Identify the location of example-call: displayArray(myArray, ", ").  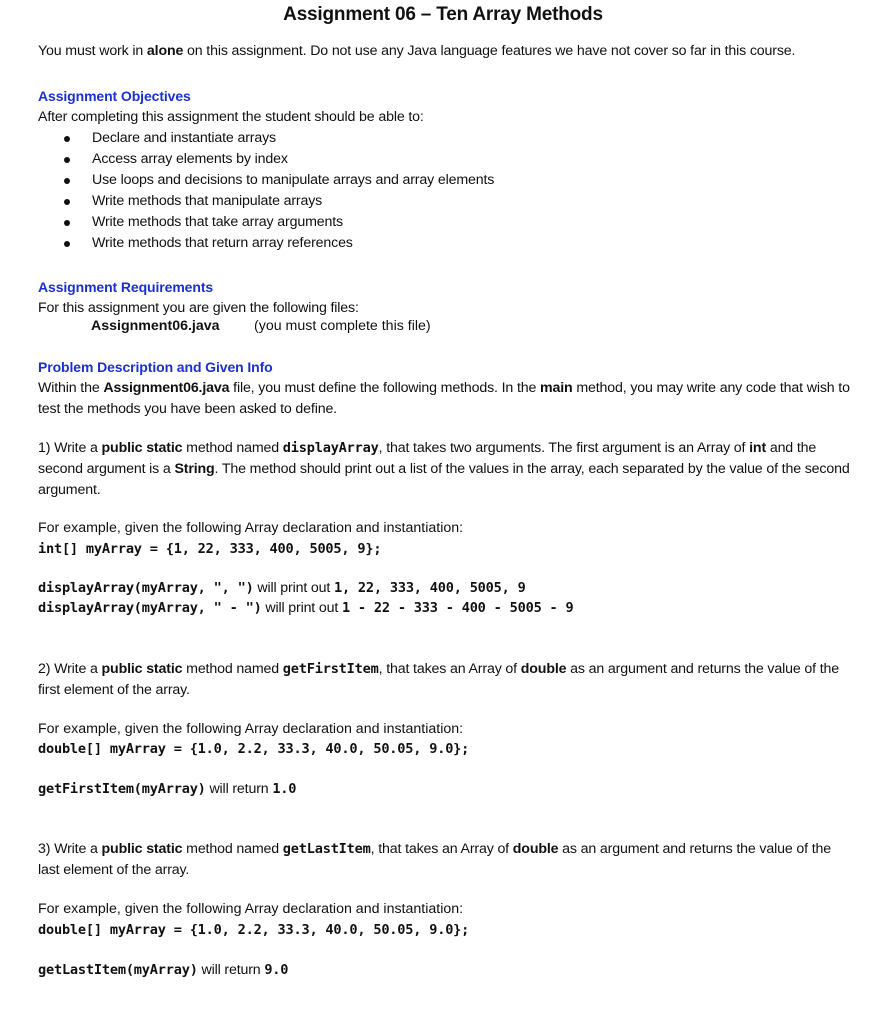
(146, 588).